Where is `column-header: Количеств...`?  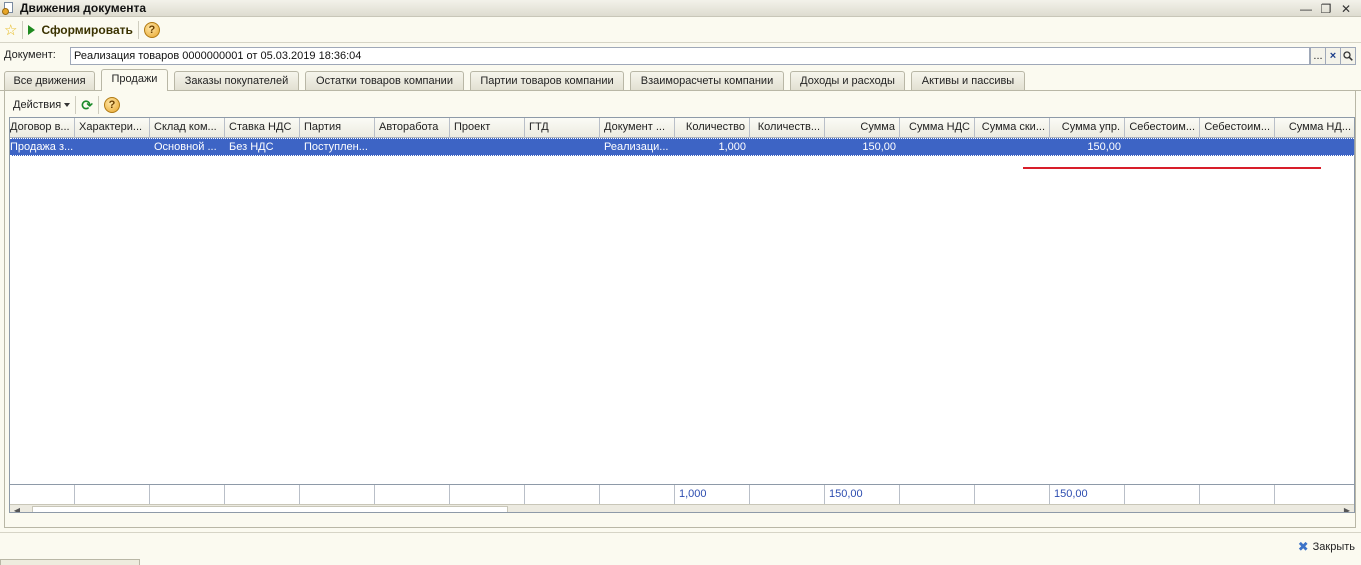
column-header: Количеств... is located at coordinates (787, 128).